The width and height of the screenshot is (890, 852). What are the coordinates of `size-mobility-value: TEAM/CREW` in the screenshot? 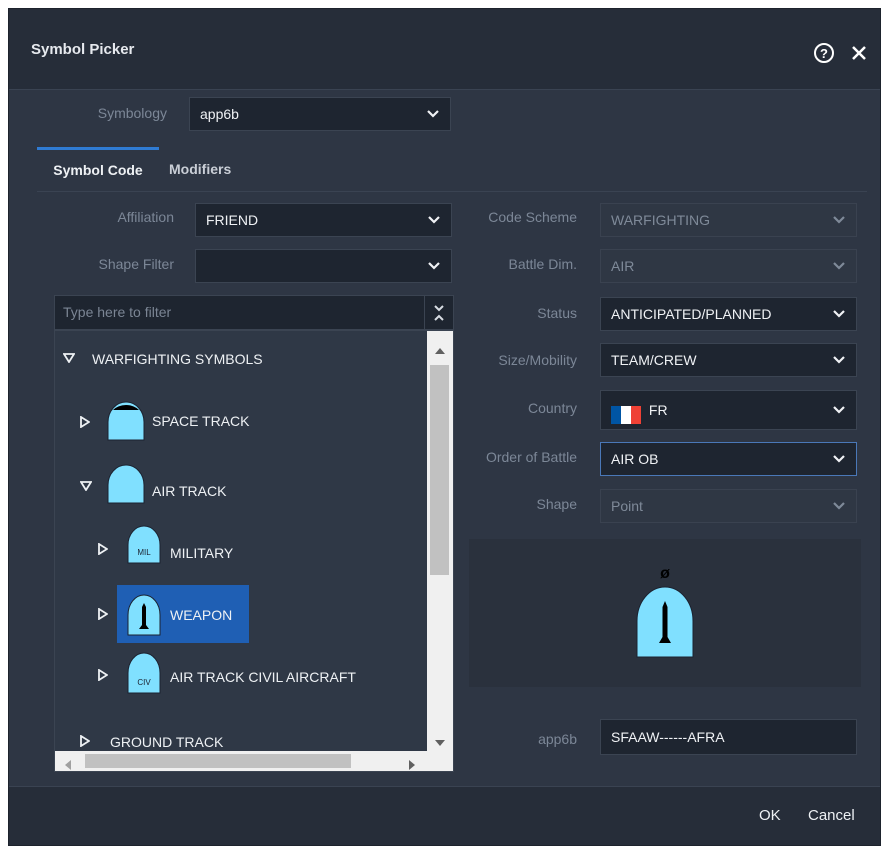 It's located at (654, 360).